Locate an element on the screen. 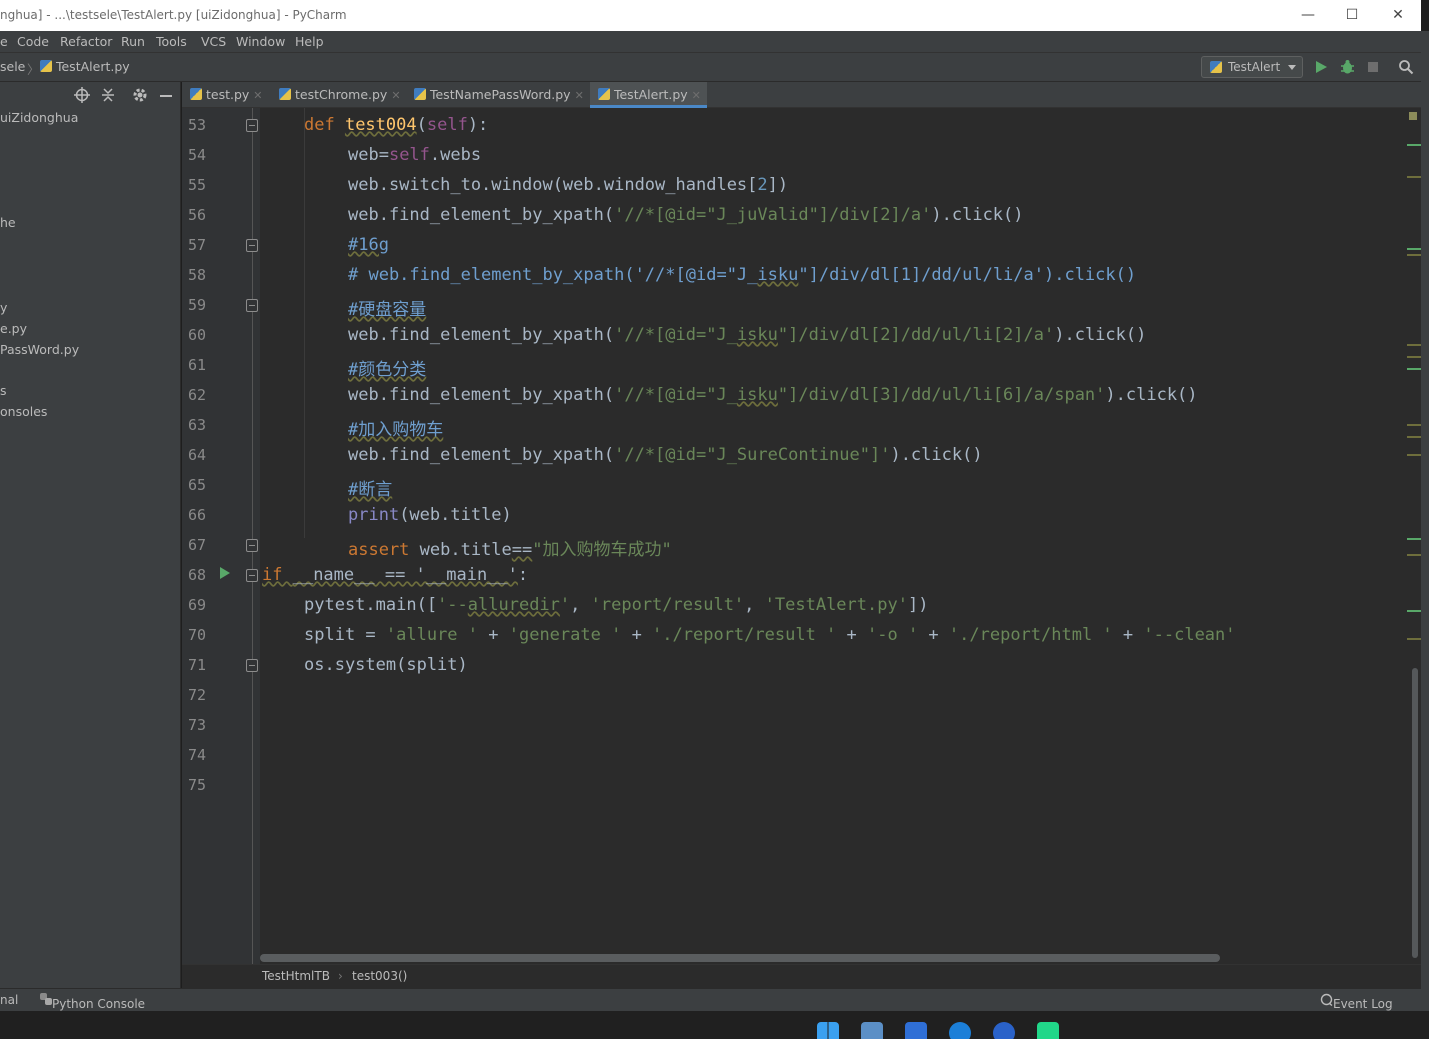 Image resolution: width=1429 pixels, height=1039 pixels. python-file-icon is located at coordinates (604, 94).